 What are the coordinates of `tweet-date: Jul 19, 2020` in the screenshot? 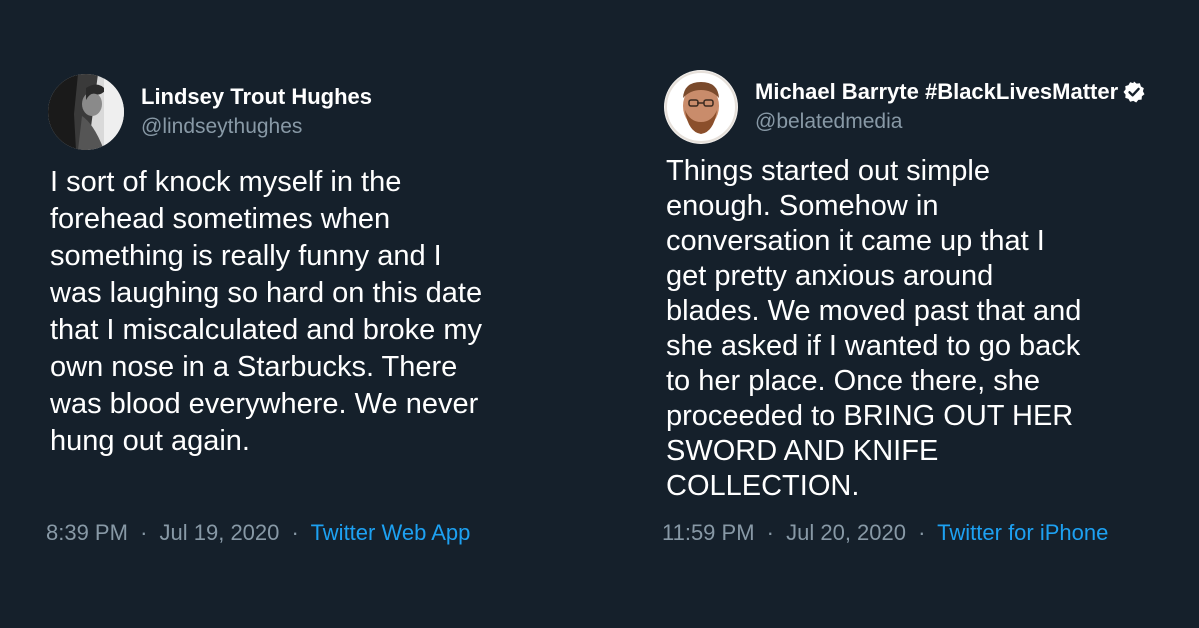 It's located at (220, 532).